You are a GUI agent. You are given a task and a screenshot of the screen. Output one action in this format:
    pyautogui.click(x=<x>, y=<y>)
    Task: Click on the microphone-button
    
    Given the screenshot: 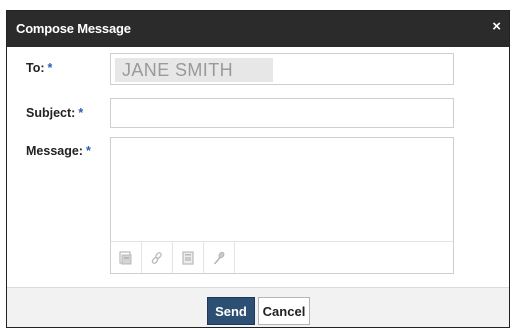 What is the action you would take?
    pyautogui.click(x=219, y=257)
    